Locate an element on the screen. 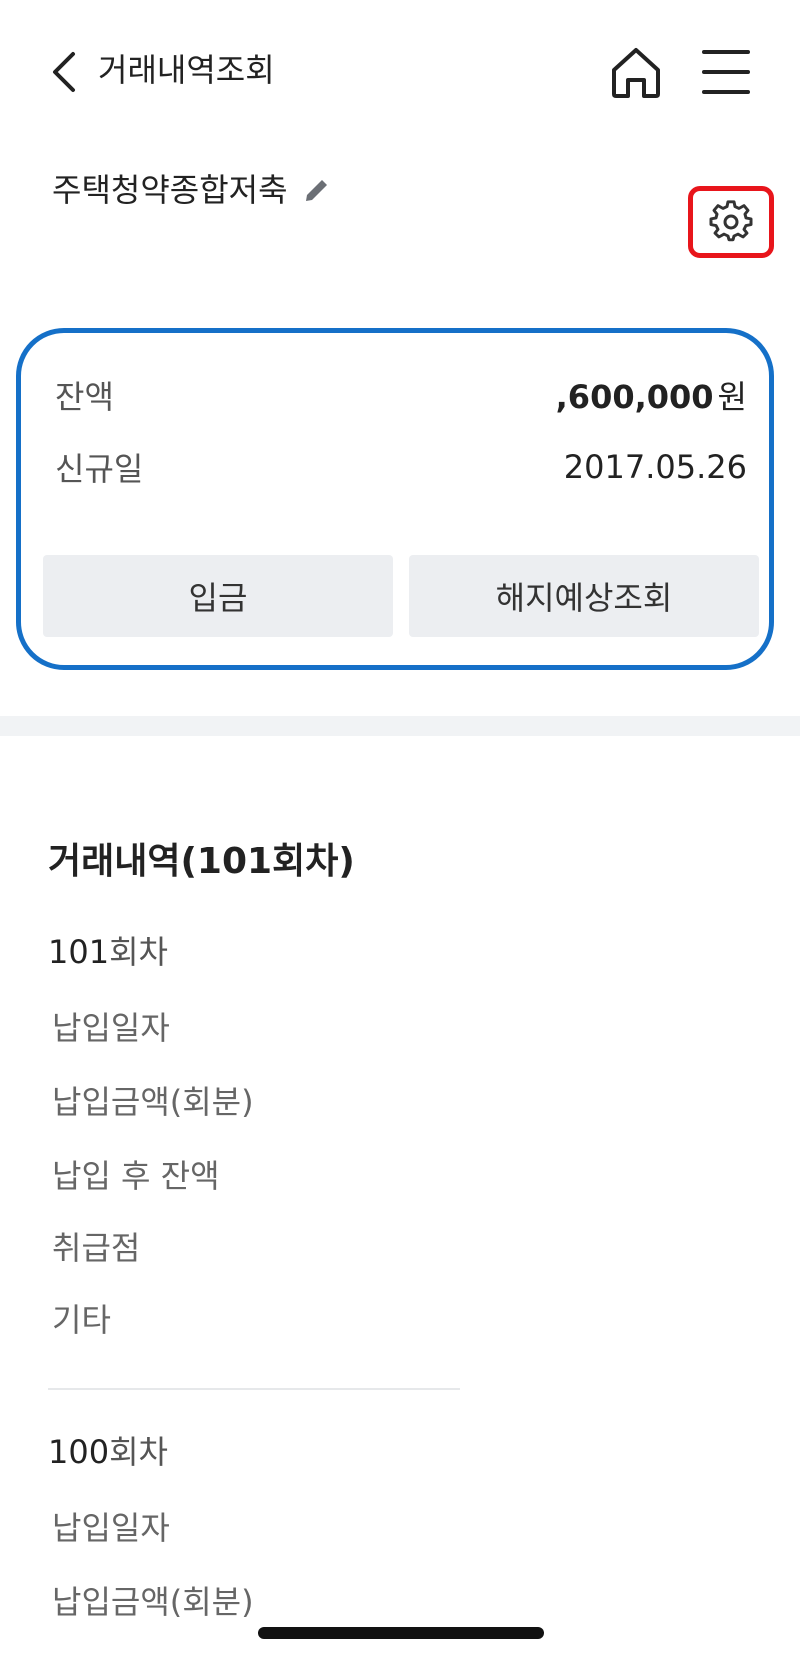  chevron-left-icon is located at coordinates (64, 72).